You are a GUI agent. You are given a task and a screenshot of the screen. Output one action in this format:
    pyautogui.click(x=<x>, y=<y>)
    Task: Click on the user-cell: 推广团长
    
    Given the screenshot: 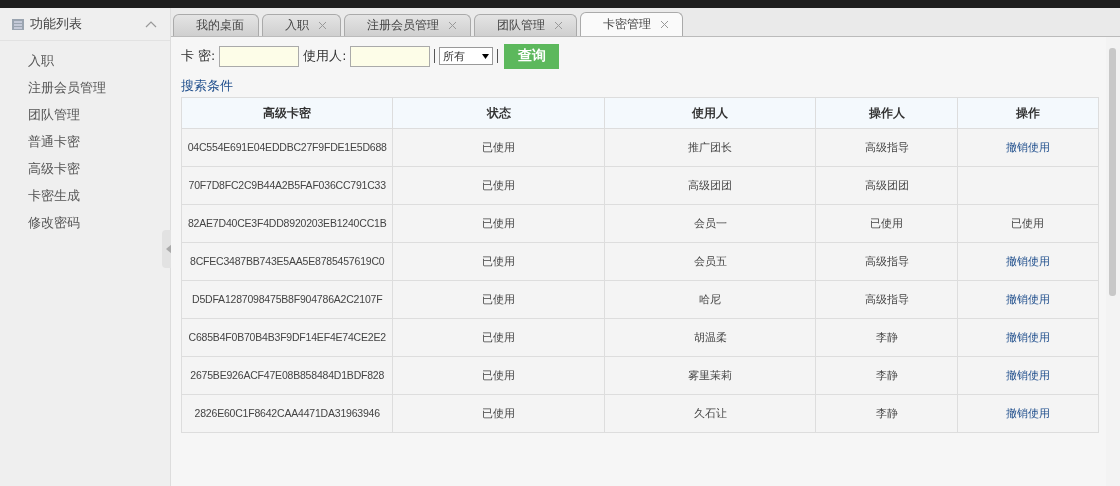 What is the action you would take?
    pyautogui.click(x=710, y=147)
    